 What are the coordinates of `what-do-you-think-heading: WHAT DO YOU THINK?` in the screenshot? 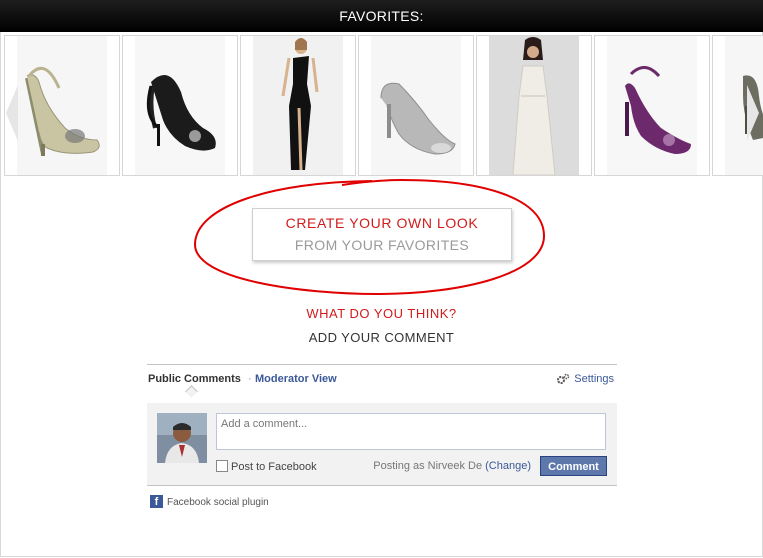 It's located at (381, 313).